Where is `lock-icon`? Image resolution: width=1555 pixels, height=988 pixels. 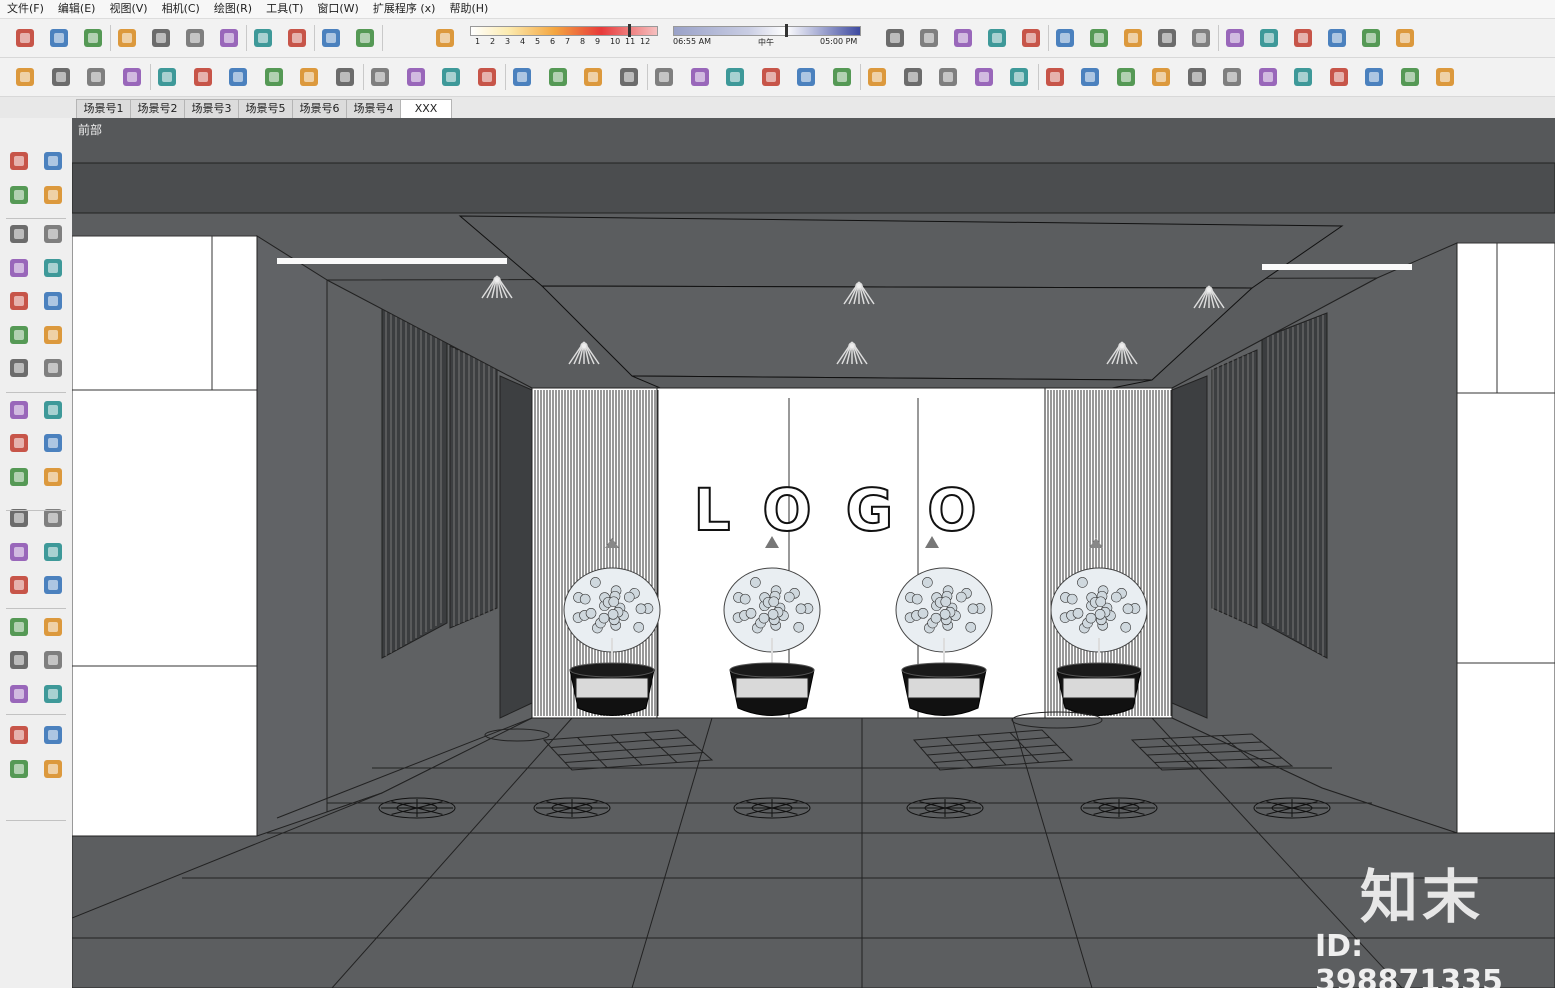
lock-icon is located at coordinates (1197, 77).